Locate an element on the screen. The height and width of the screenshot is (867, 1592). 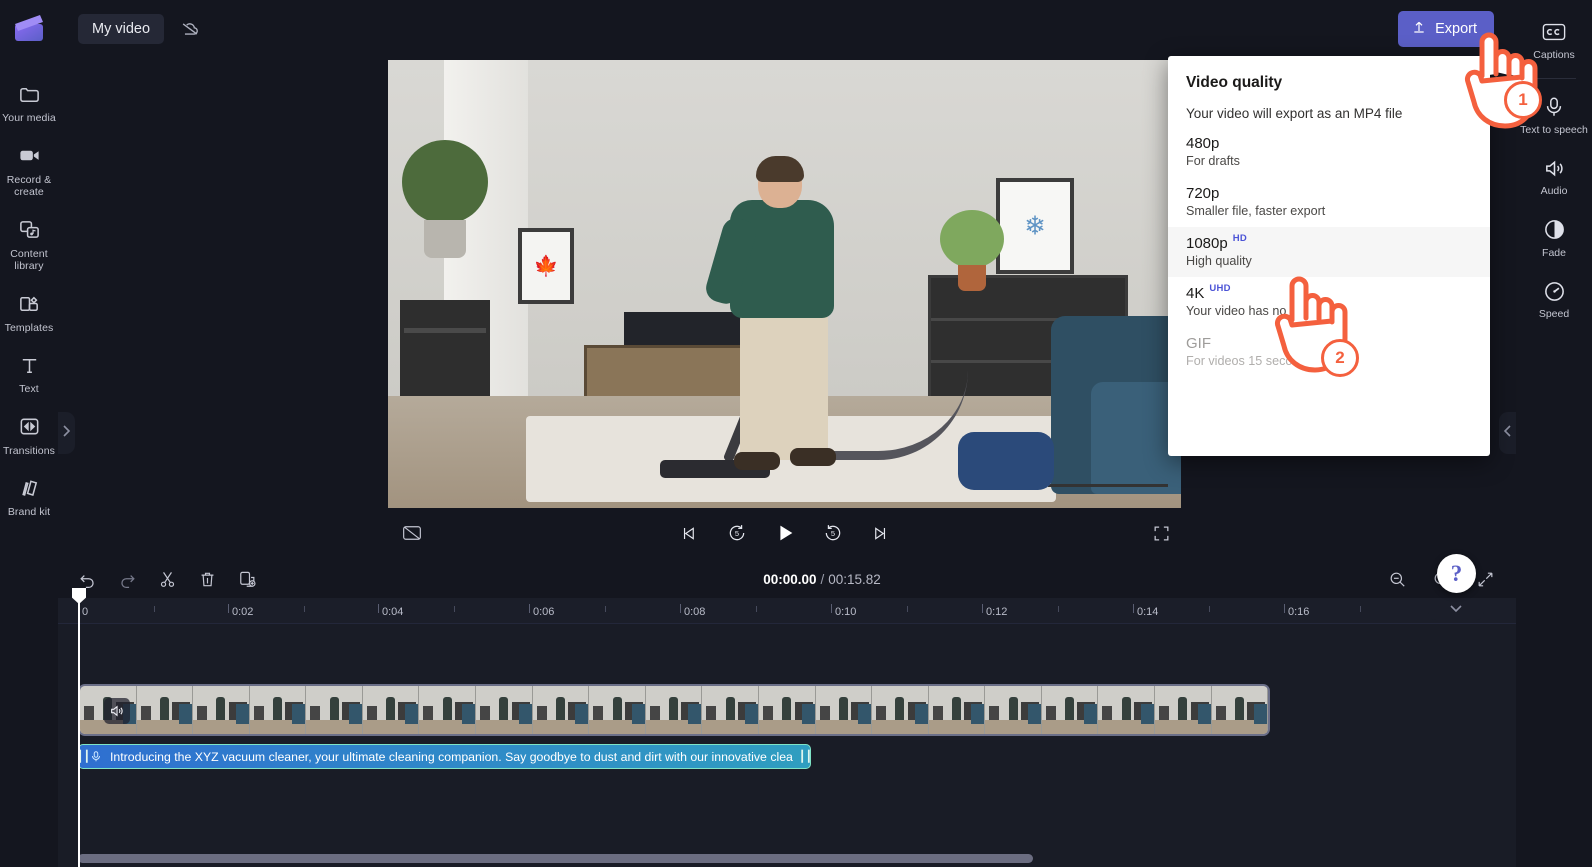
chevron-down-icon is located at coordinates (1456, 609).